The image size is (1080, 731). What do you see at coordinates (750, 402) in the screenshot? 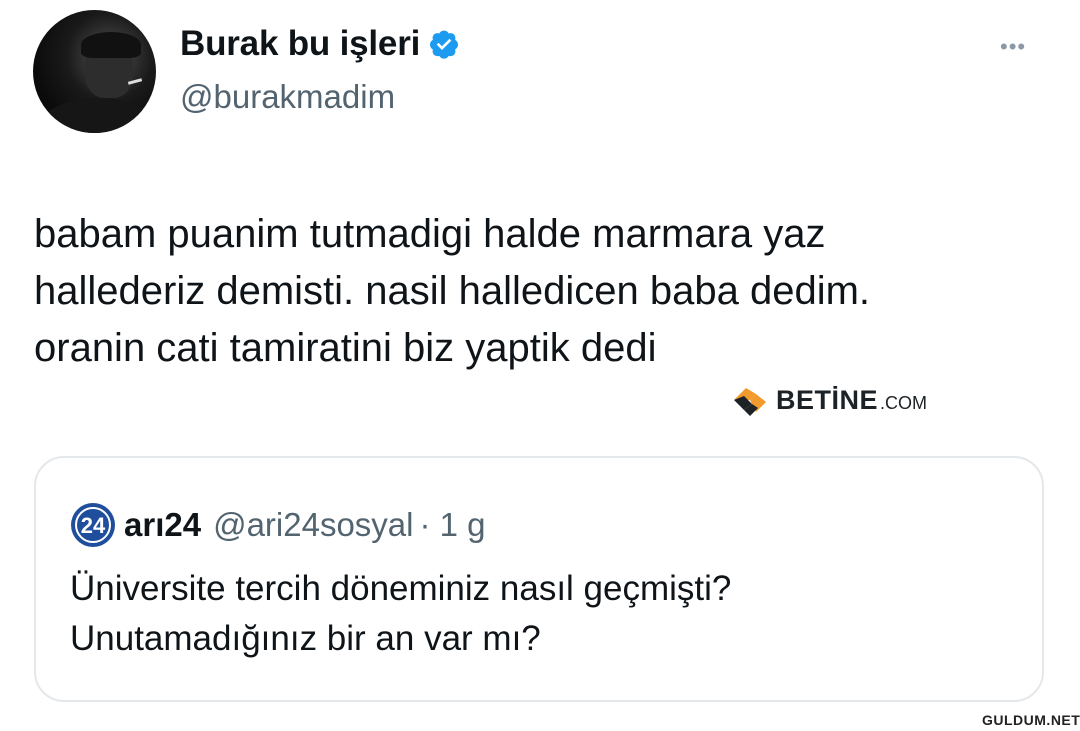
I see `handshake-logo-icon` at bounding box center [750, 402].